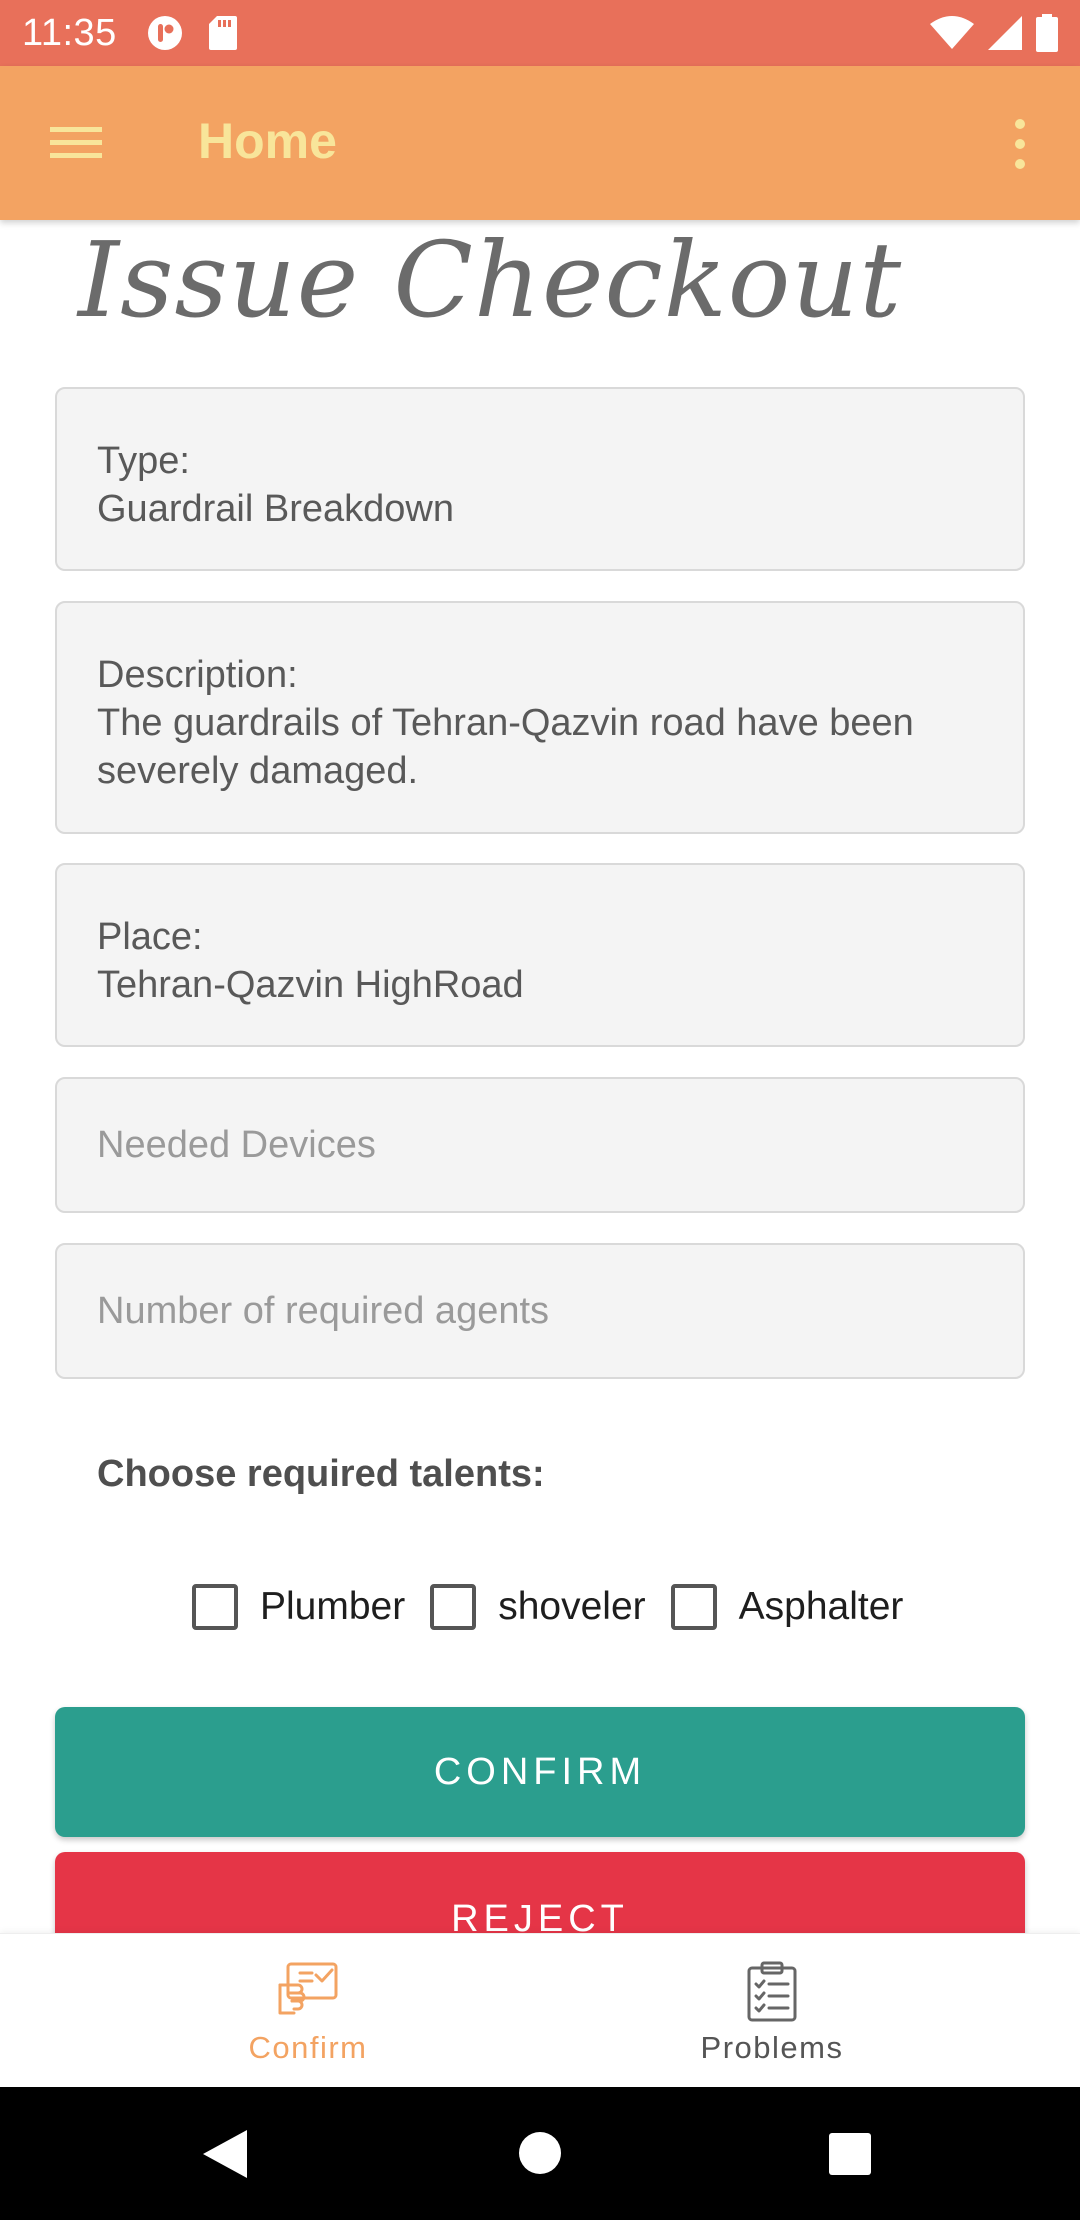 This screenshot has height=2220, width=1080. I want to click on wifi-icon, so click(952, 32).